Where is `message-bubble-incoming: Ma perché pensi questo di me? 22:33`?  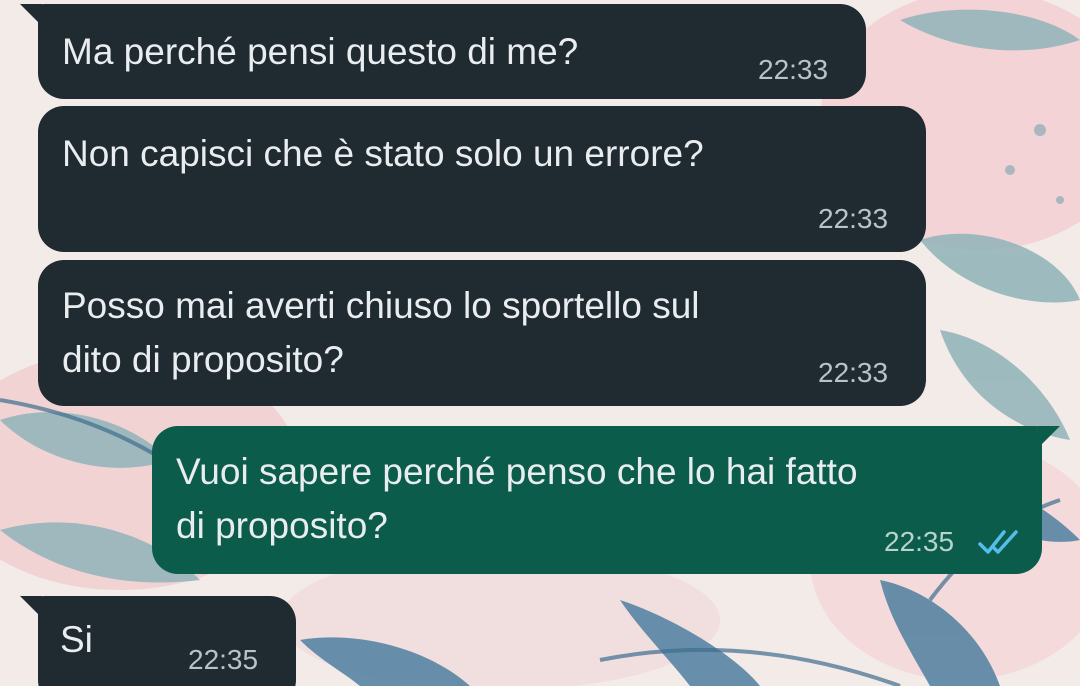
message-bubble-incoming: Ma perché pensi questo di me? 22:33 is located at coordinates (443, 51).